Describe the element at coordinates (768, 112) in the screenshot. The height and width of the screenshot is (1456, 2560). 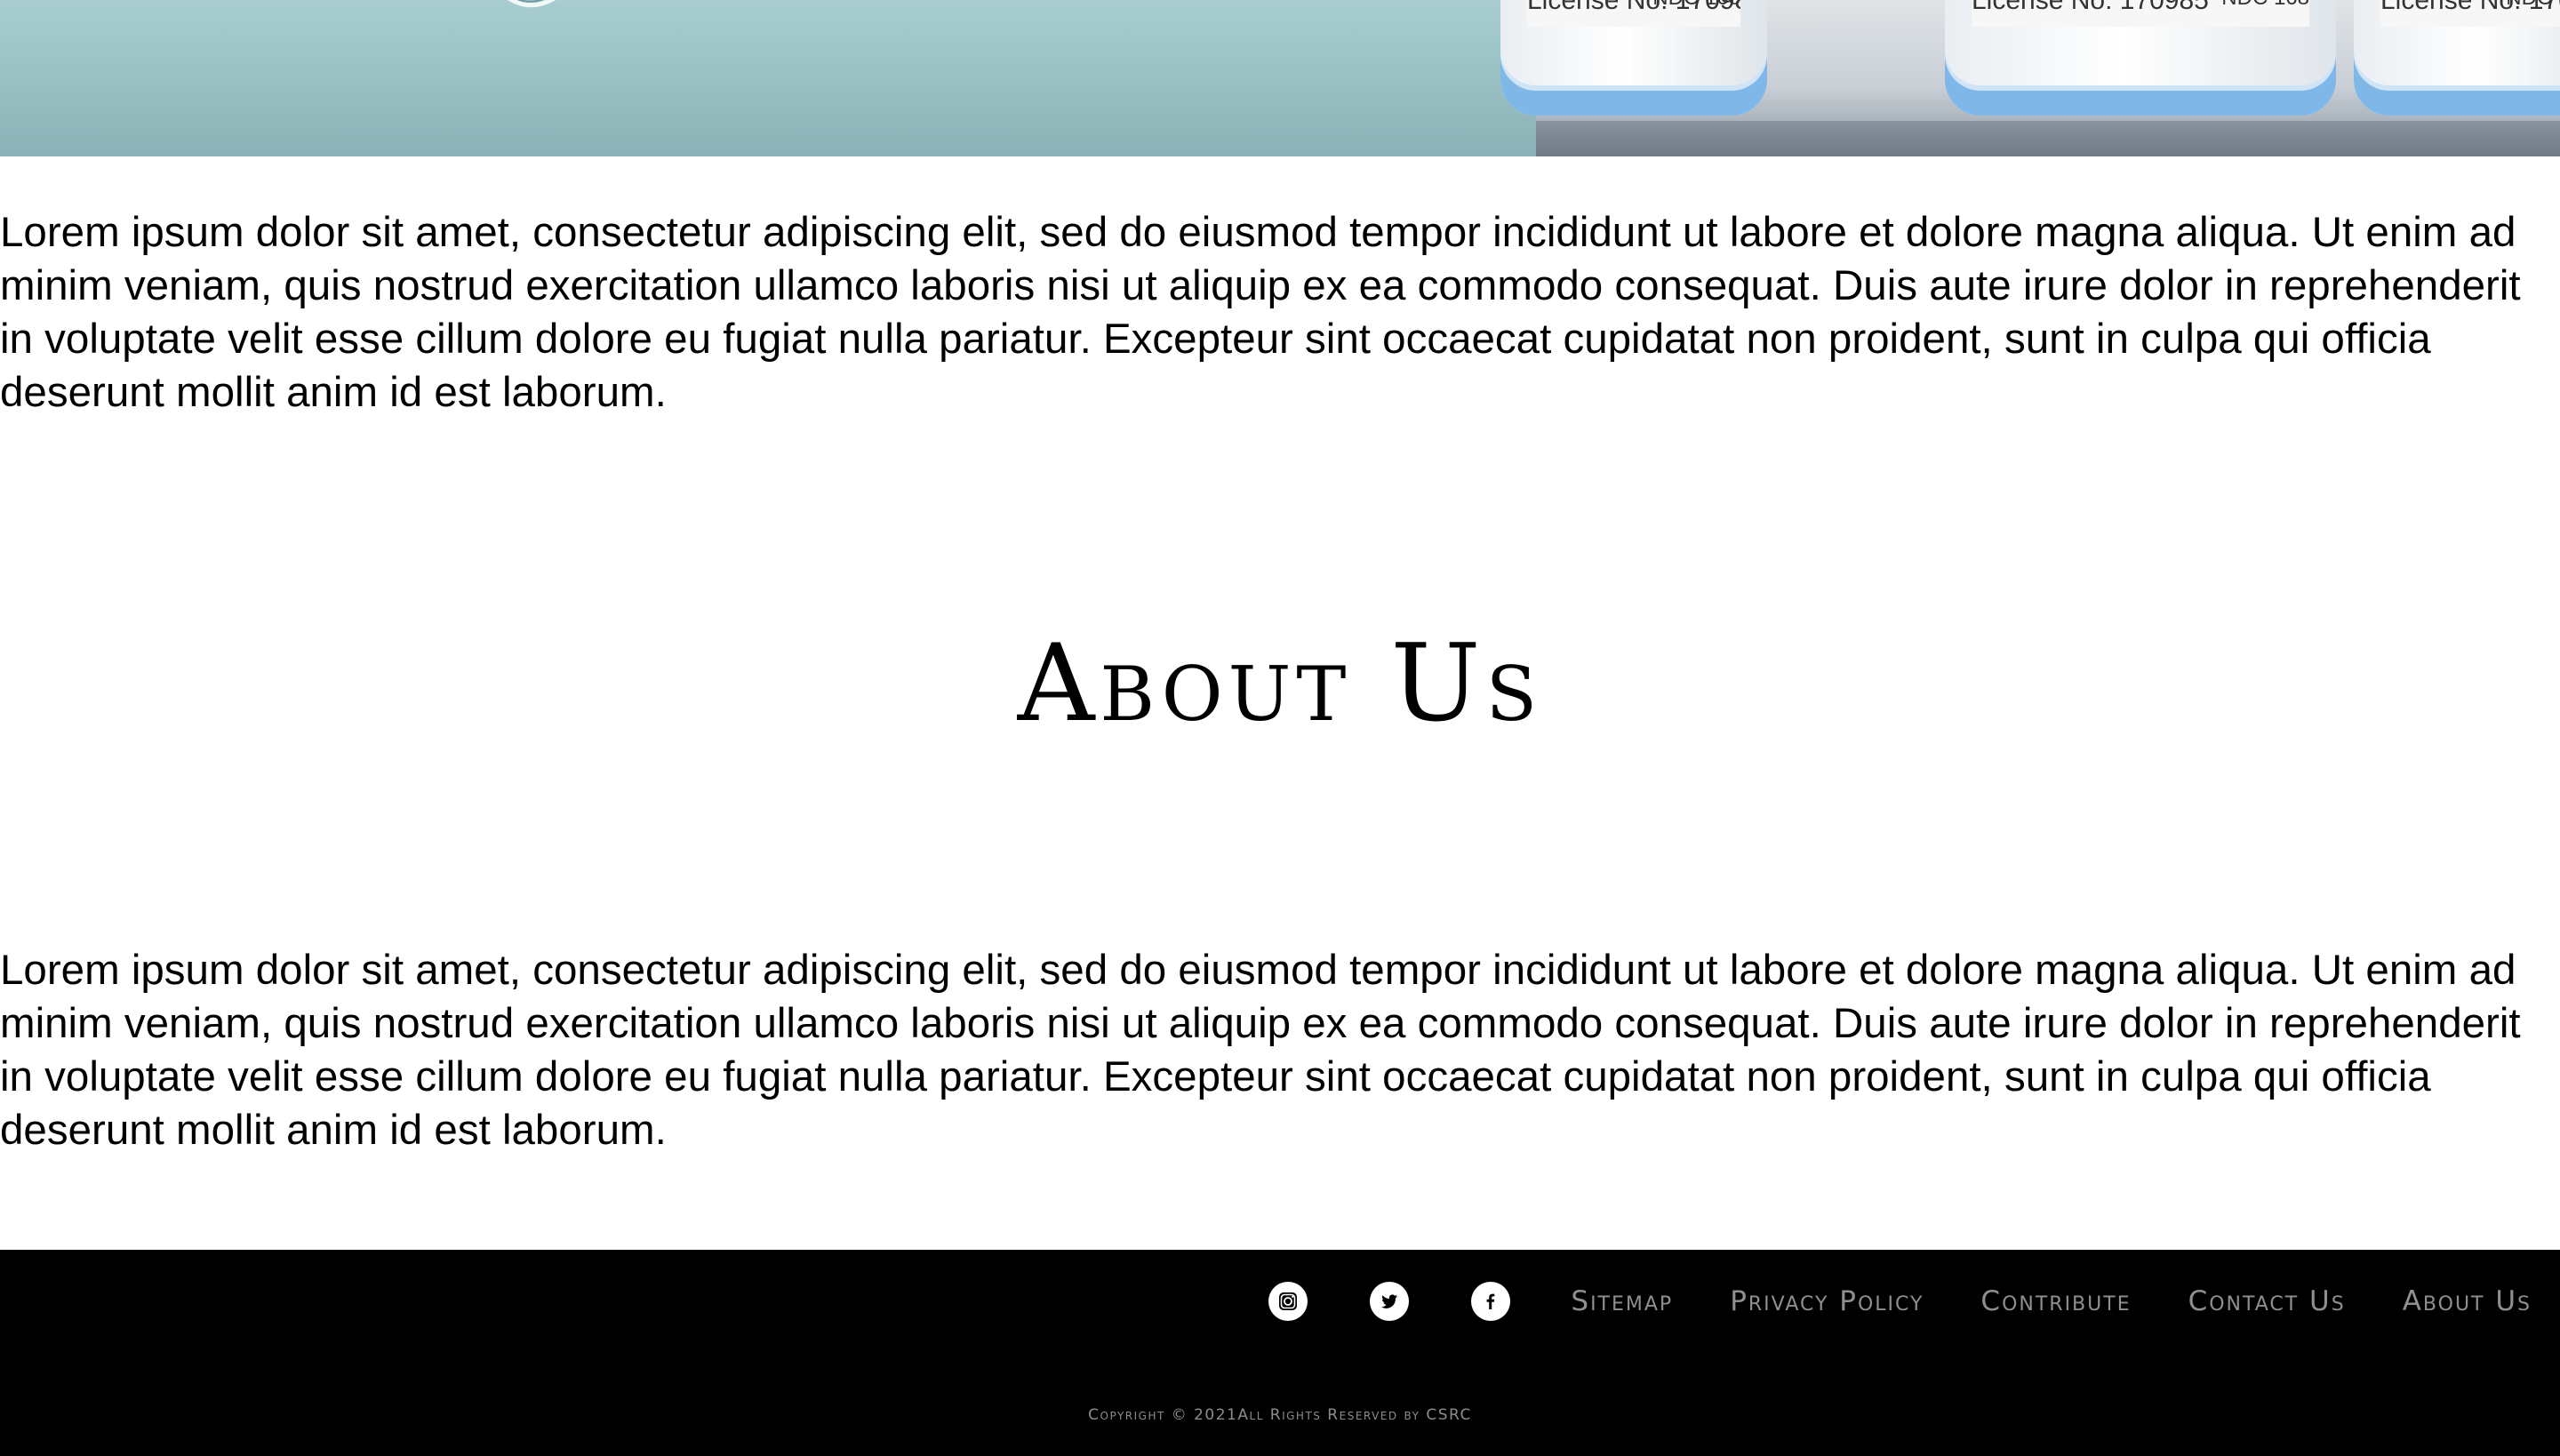
I see `hero-image-shade` at that location.